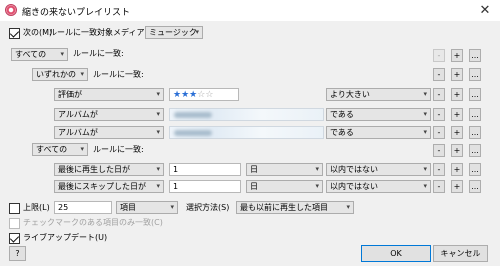 Image resolution: width=500 pixels, height=266 pixels. Describe the element at coordinates (246, 114) in the screenshot. I see `rule2-value-input` at that location.